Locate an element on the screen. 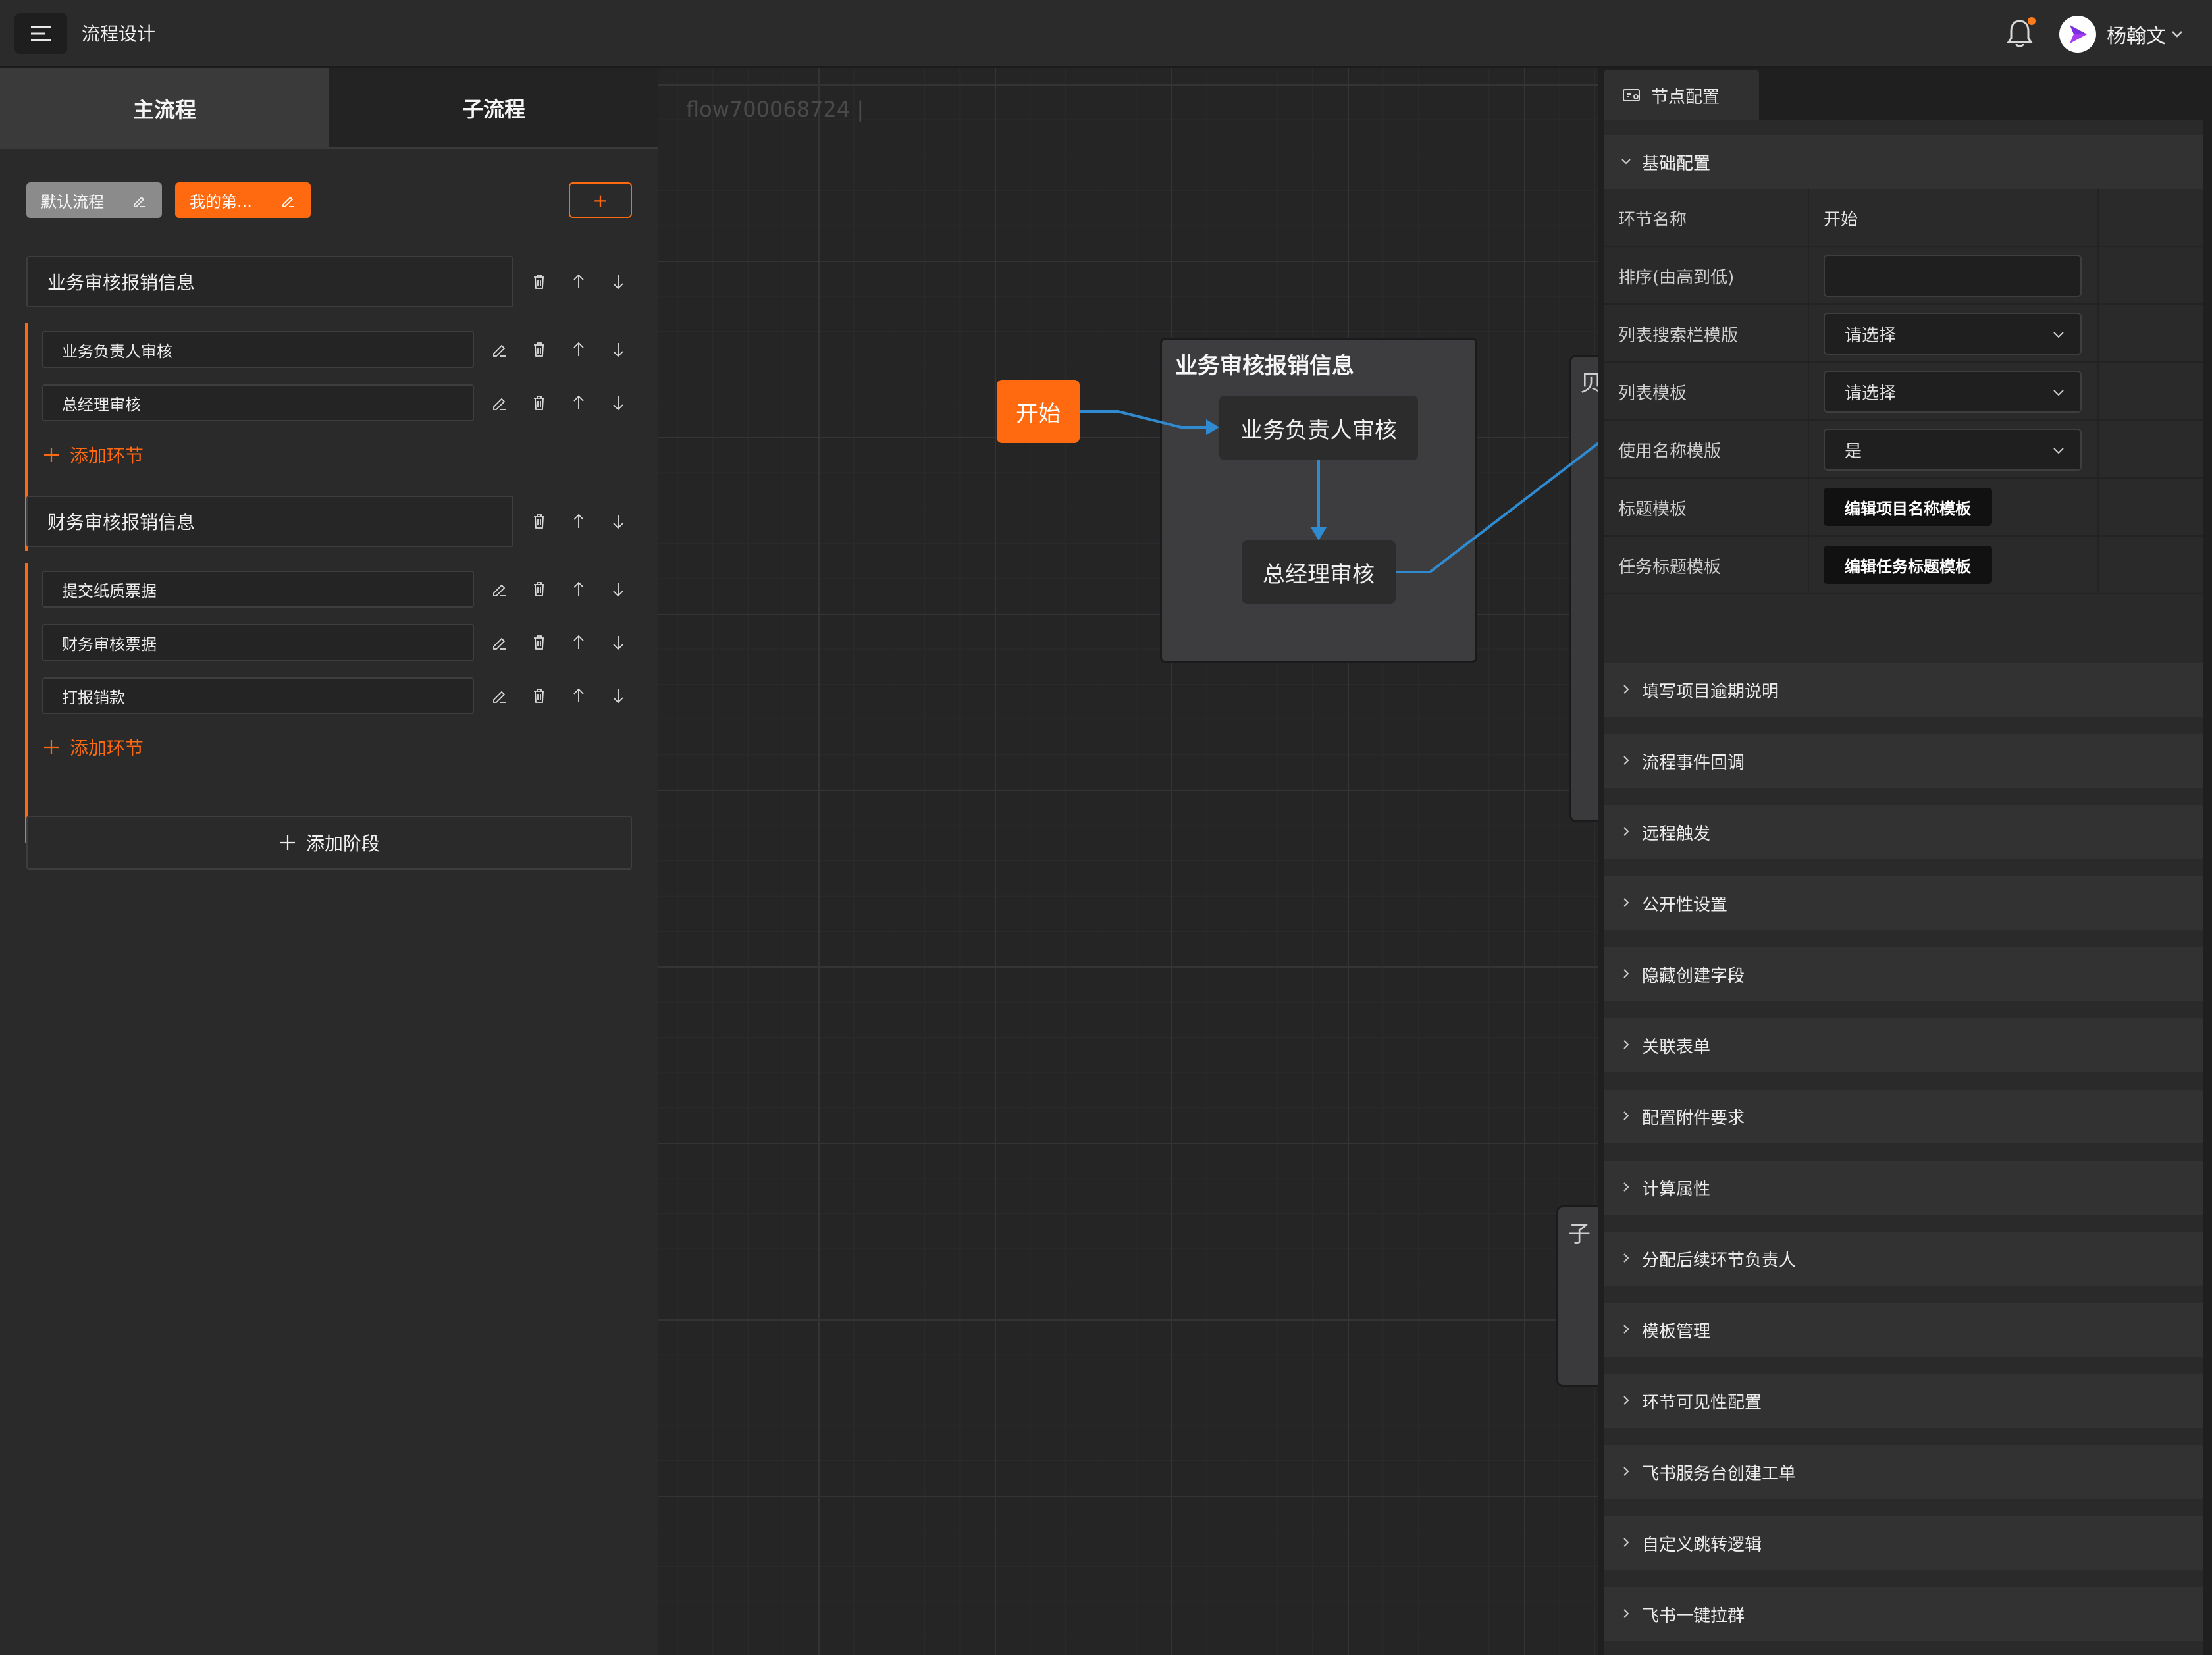 Image resolution: width=2212 pixels, height=1655 pixels. search-template-select: 请选择 is located at coordinates (1953, 334).